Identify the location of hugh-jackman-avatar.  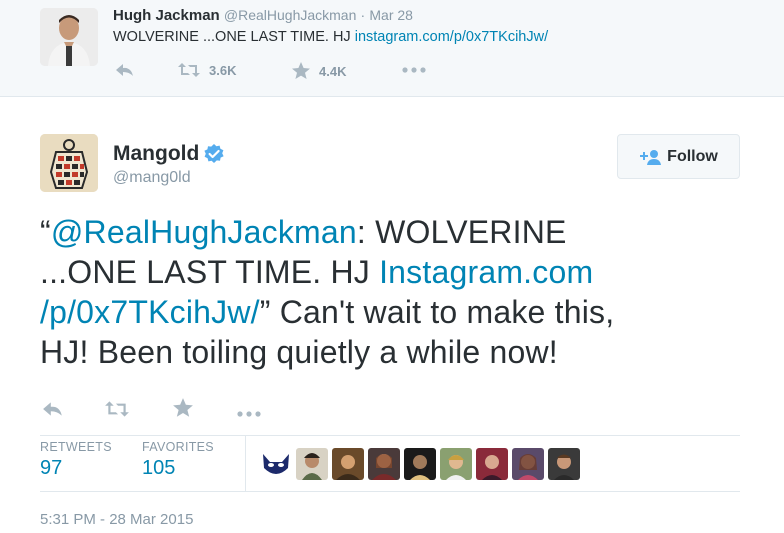
(69, 37).